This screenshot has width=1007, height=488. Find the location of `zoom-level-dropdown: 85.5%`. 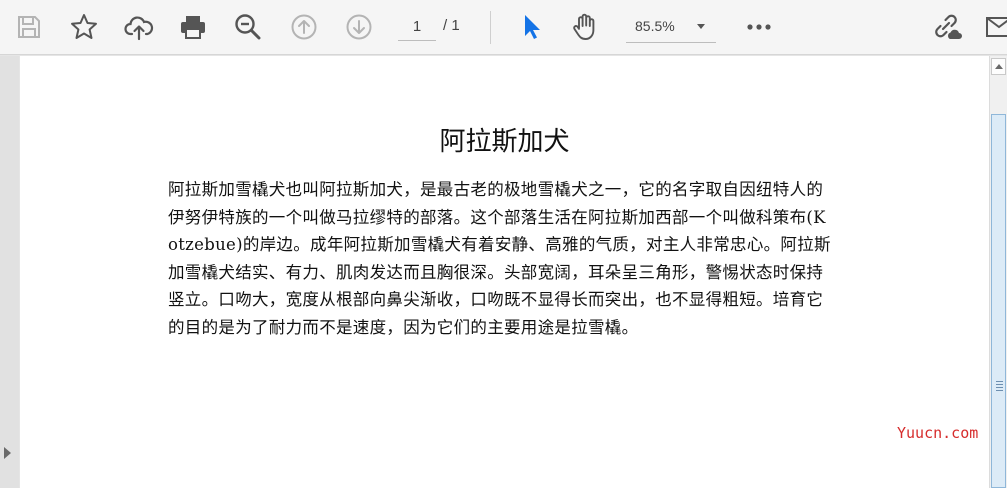

zoom-level-dropdown: 85.5% is located at coordinates (671, 27).